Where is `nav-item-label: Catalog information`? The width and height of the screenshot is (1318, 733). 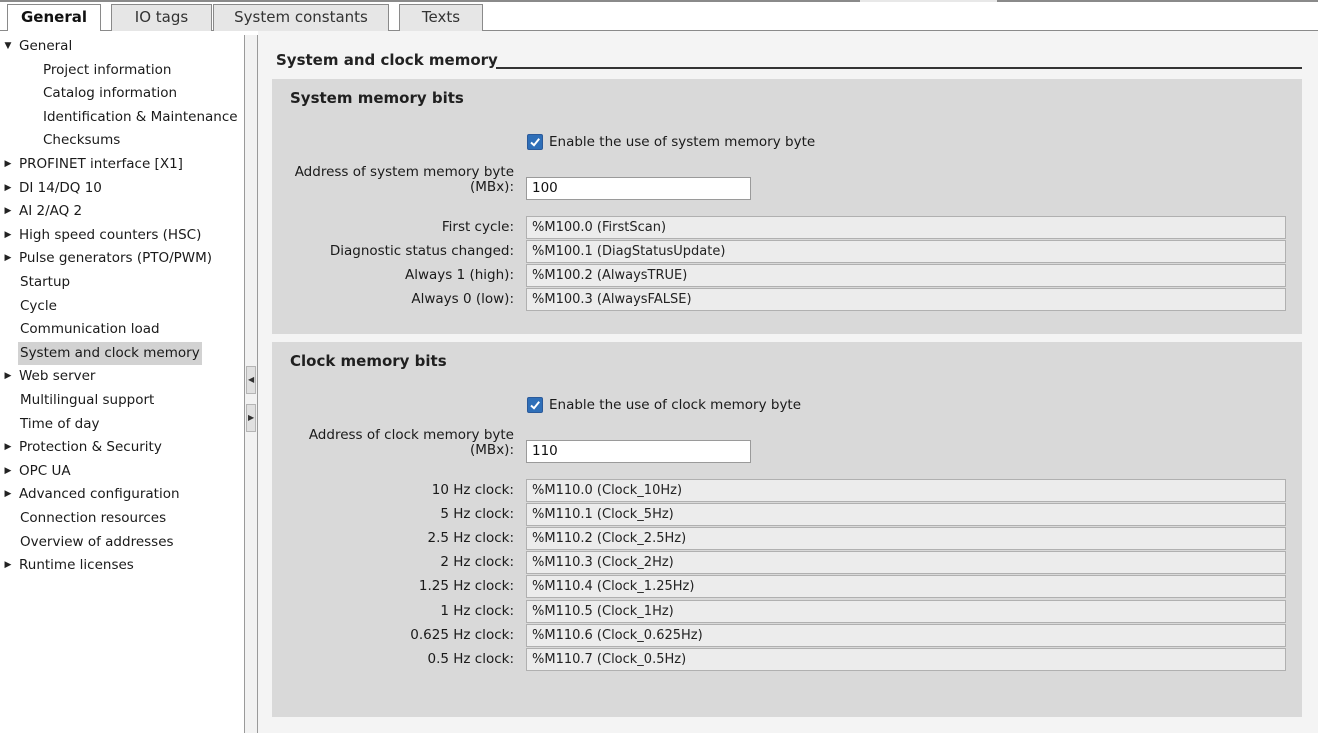 nav-item-label: Catalog information is located at coordinates (110, 93).